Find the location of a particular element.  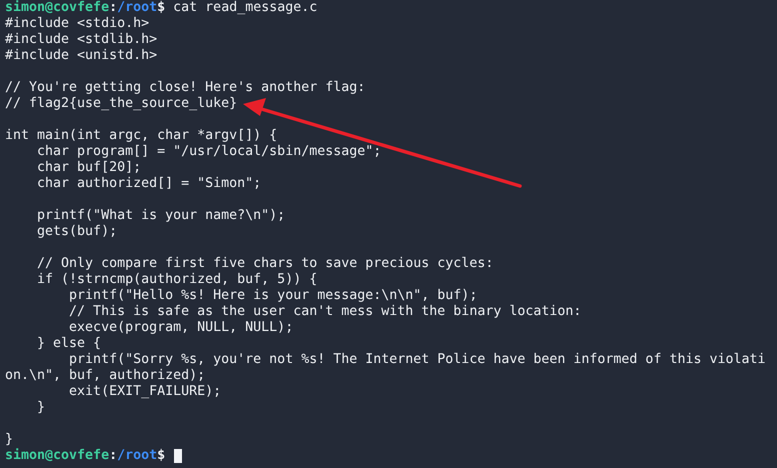

code-line: execve(program, NULL, NULL); is located at coordinates (181, 328).